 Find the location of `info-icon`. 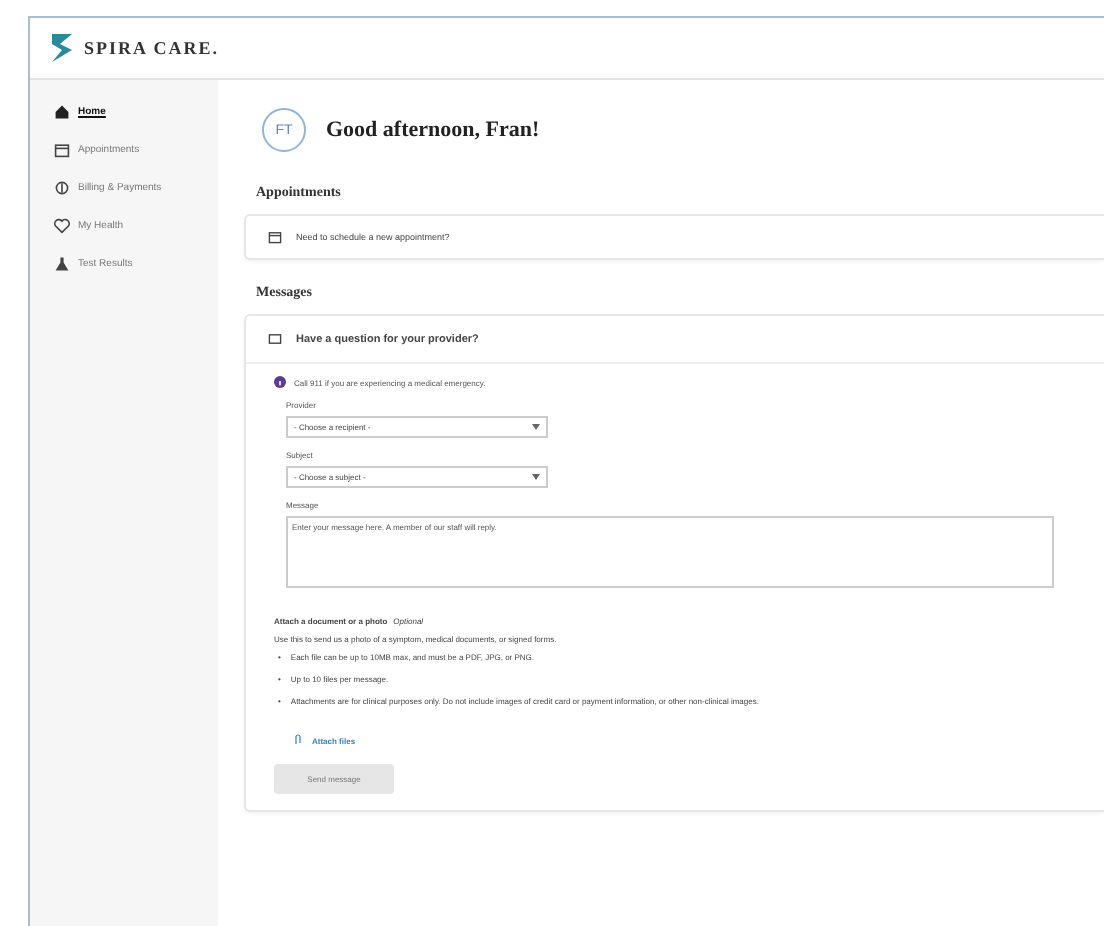

info-icon is located at coordinates (280, 382).